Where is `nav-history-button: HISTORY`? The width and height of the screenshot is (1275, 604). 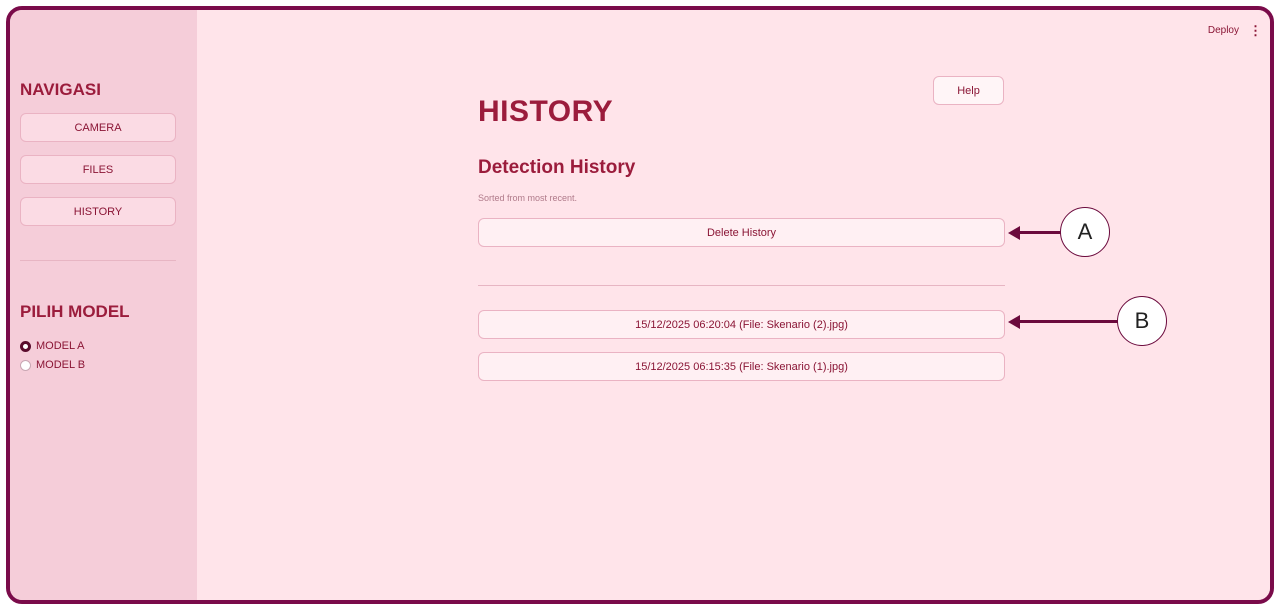
nav-history-button: HISTORY is located at coordinates (98, 211).